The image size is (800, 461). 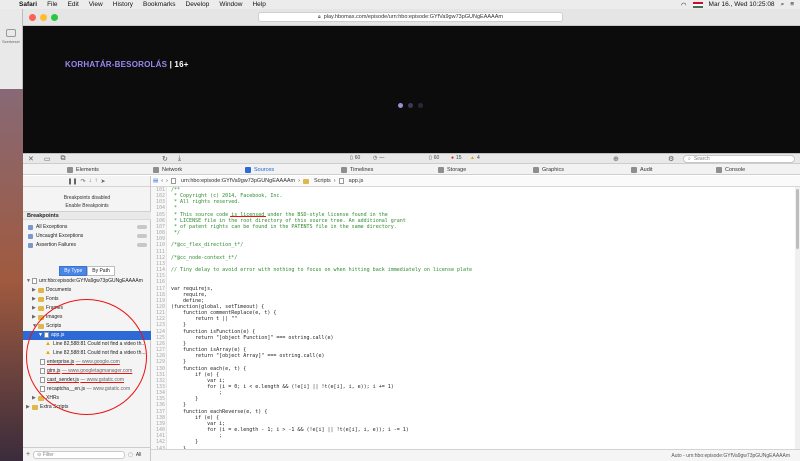 What do you see at coordinates (739, 159) in the screenshot?
I see `devtools-search: ⌕ Search` at bounding box center [739, 159].